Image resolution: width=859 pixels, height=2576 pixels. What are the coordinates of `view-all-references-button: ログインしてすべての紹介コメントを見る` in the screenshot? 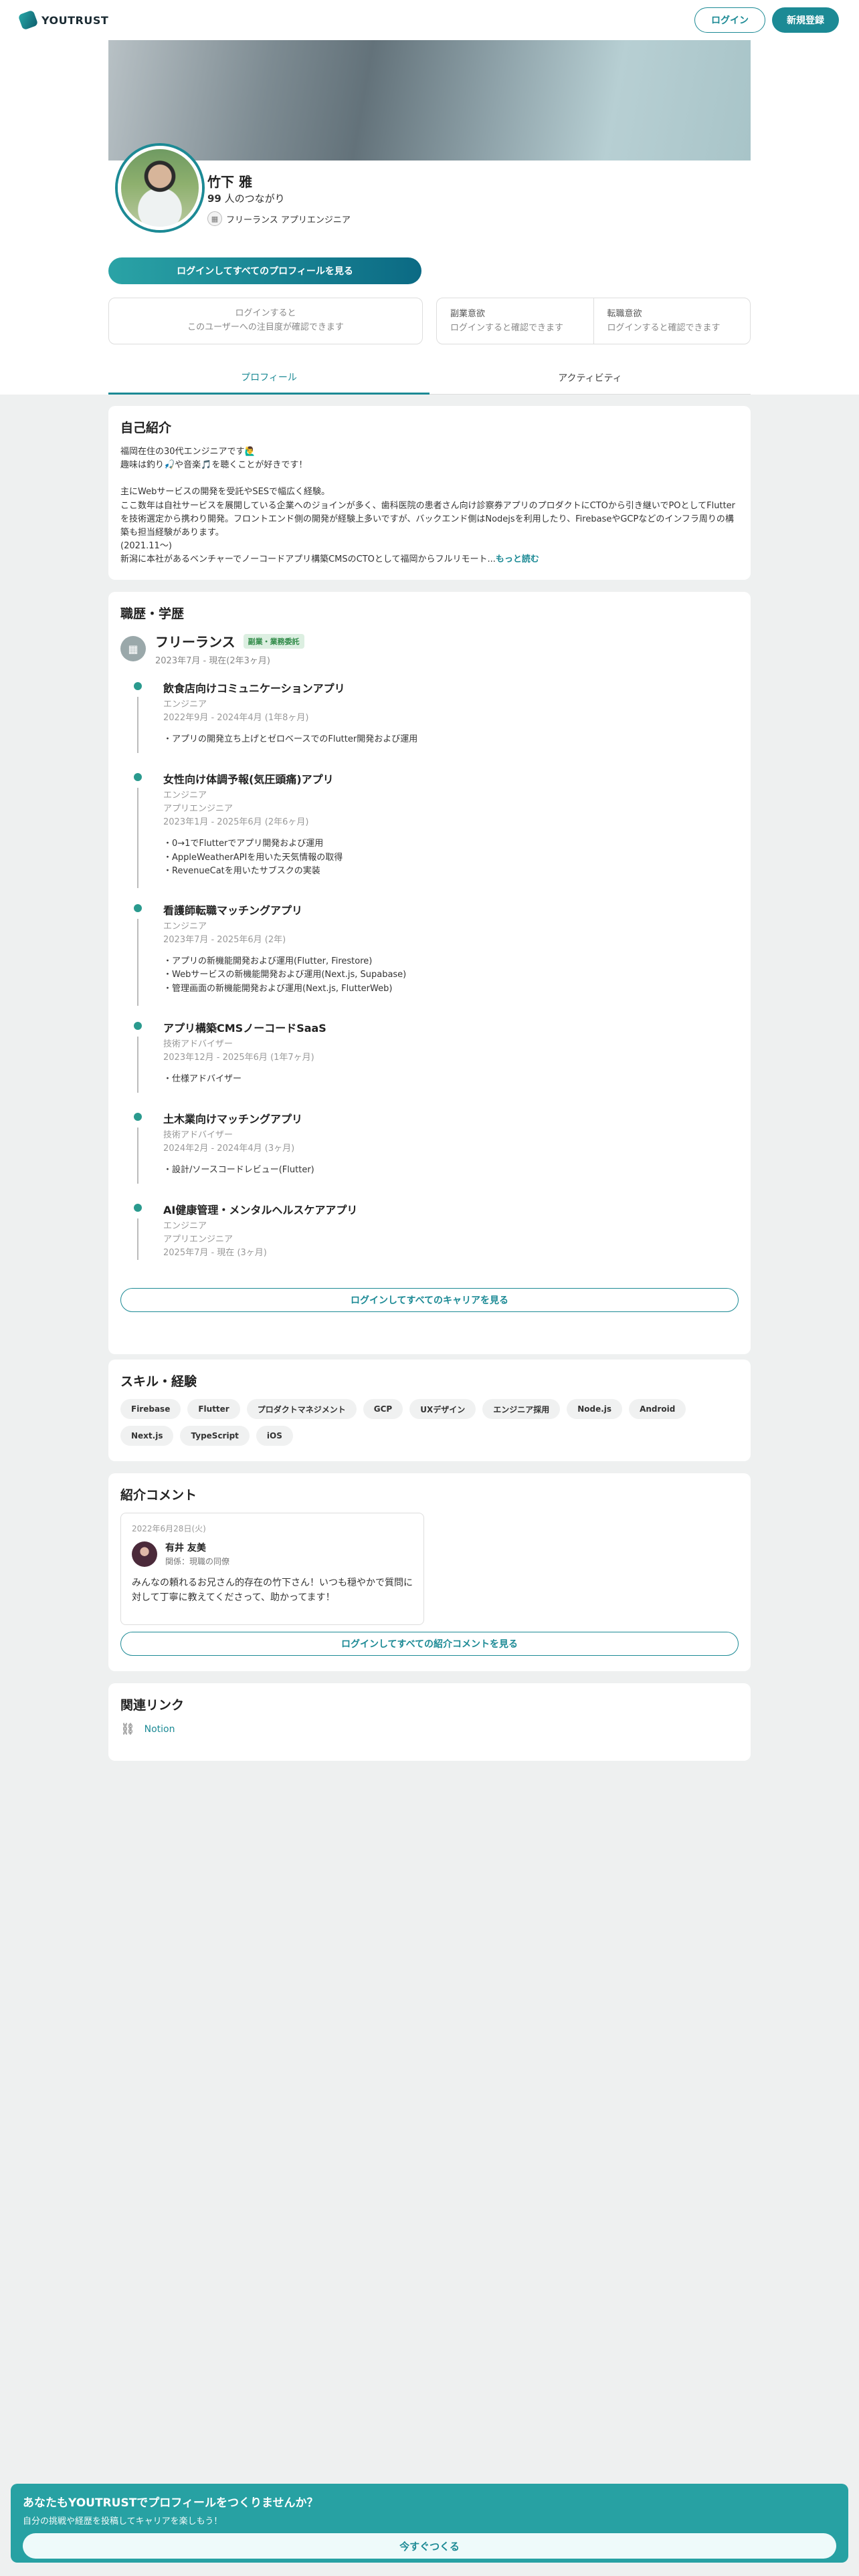 It's located at (429, 1644).